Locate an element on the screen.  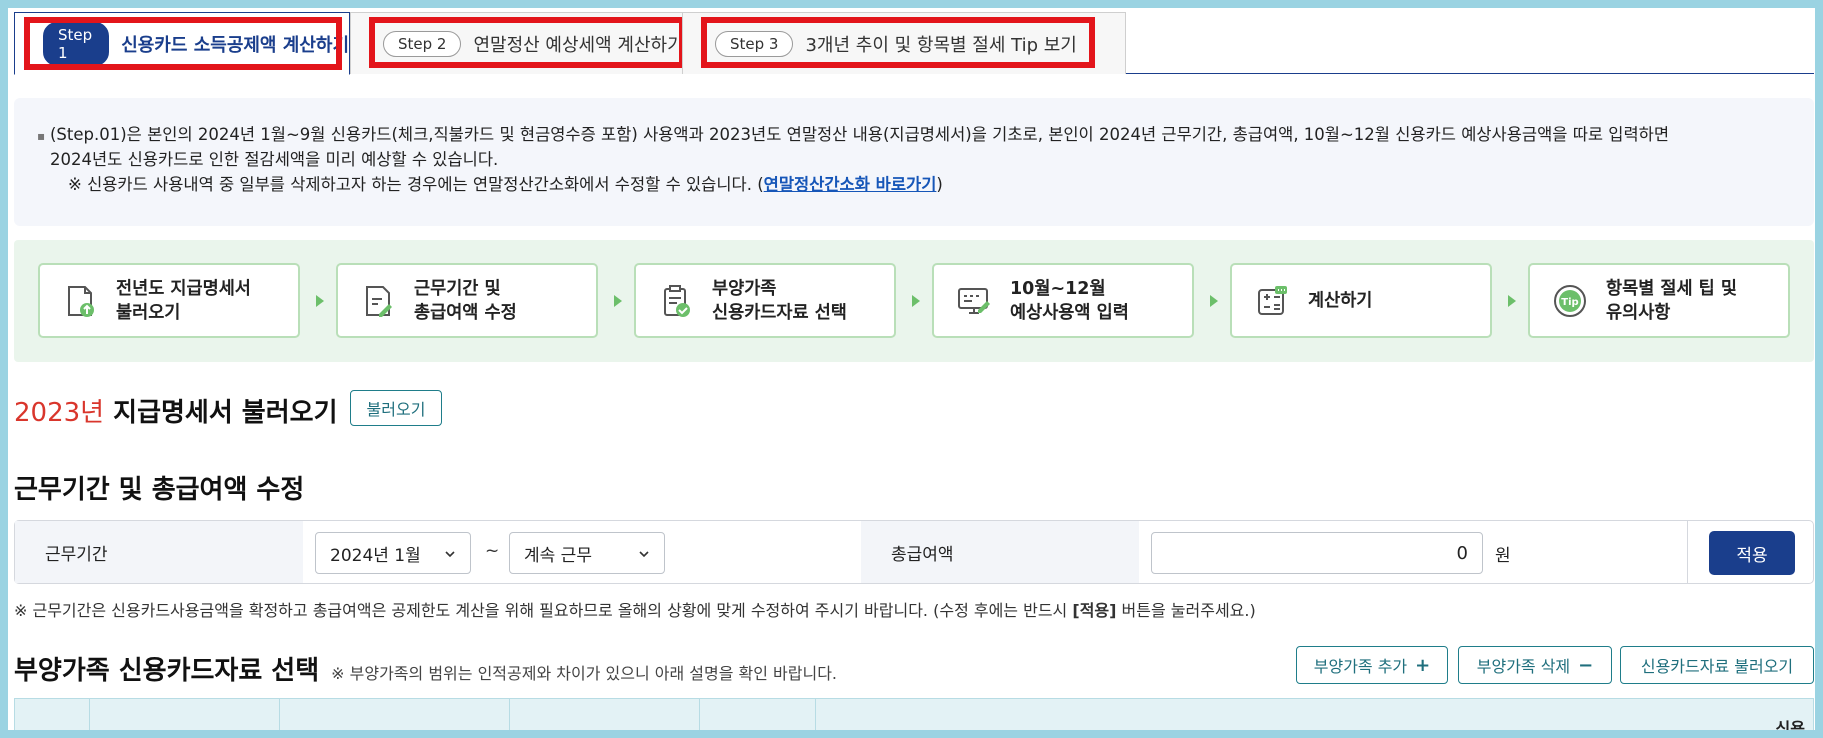
add-dependent-label: 부양가족 추가 is located at coordinates (1360, 666).